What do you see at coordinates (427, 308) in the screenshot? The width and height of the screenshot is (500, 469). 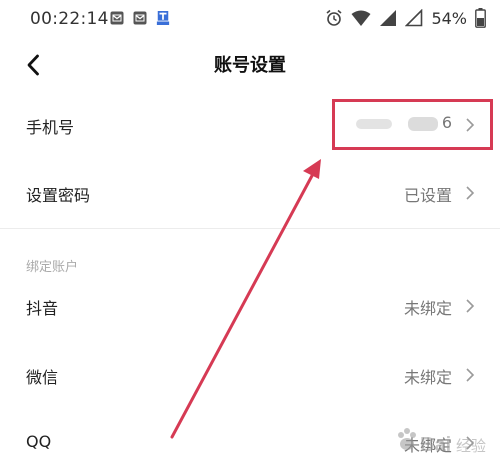 I see `row-value-douyin: 未绑定` at bounding box center [427, 308].